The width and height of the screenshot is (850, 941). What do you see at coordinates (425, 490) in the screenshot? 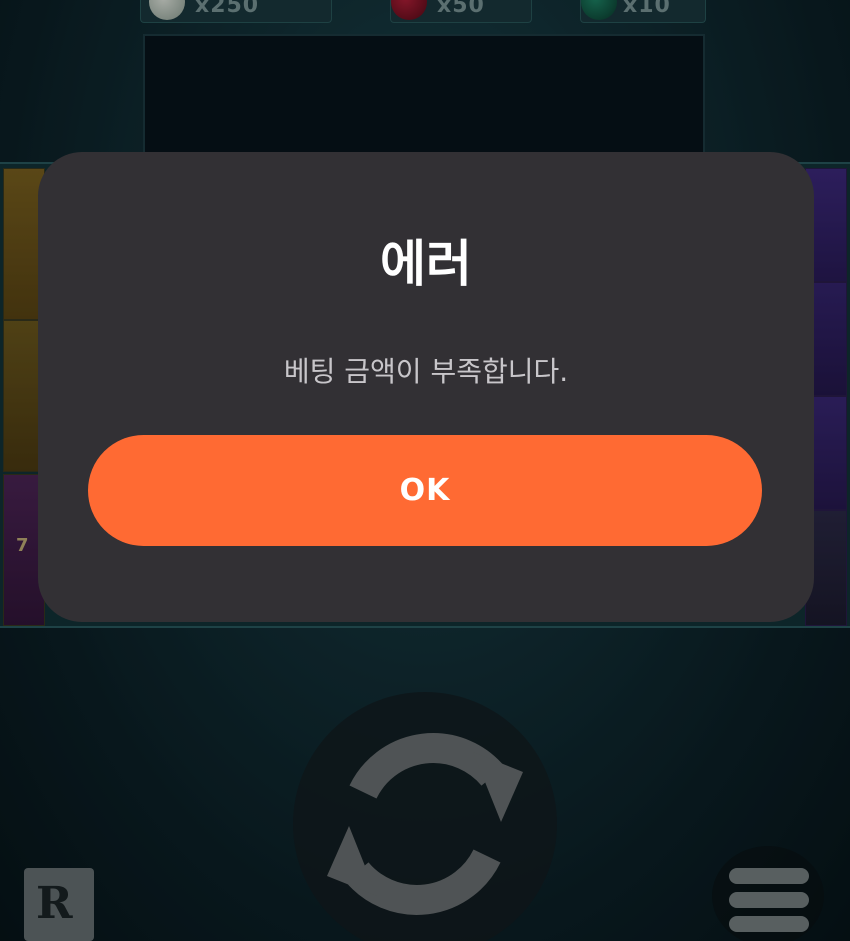
I see `ok-button: OK` at bounding box center [425, 490].